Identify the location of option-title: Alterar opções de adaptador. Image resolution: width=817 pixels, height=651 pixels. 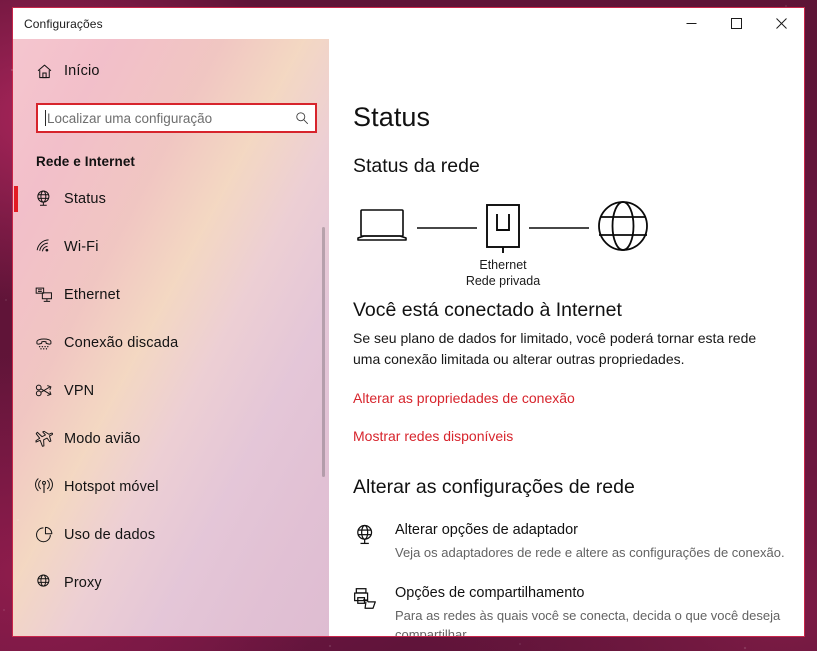
(486, 530).